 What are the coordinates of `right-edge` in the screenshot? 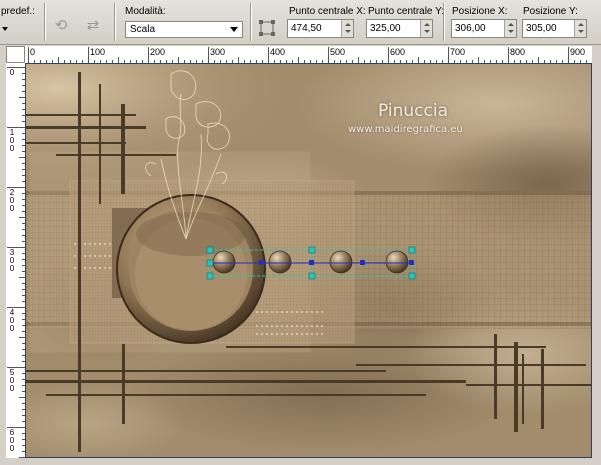 It's located at (596, 253).